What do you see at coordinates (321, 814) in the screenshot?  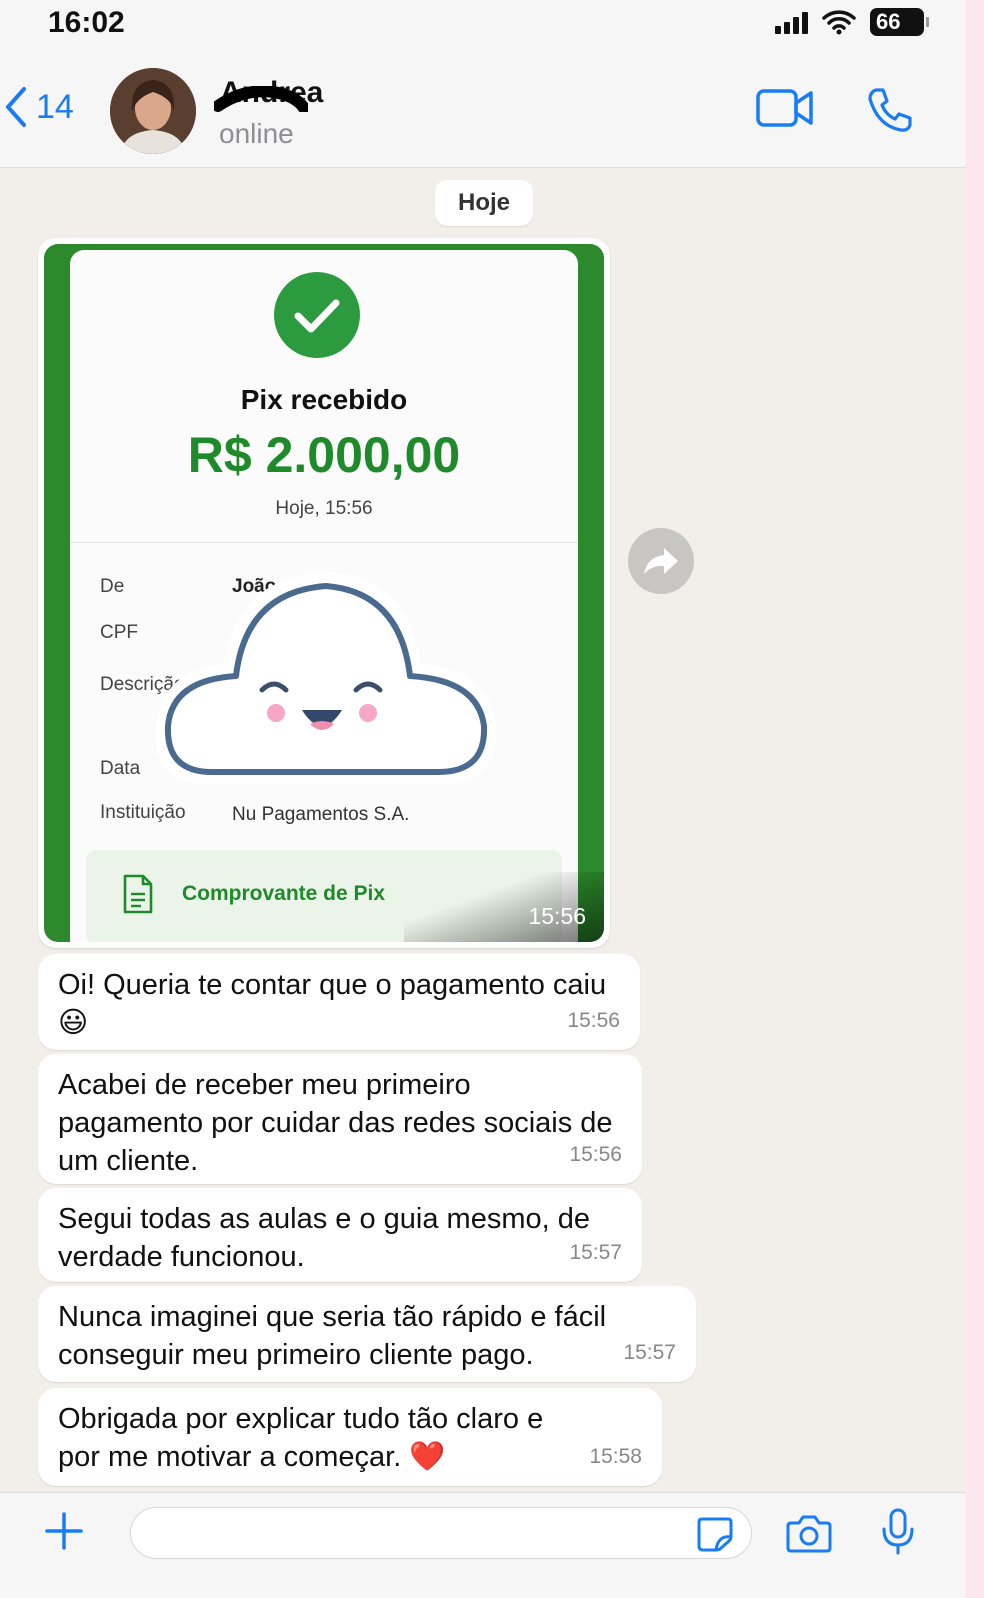 I see `row-value-institution: Nu Pagamentos S.A.` at bounding box center [321, 814].